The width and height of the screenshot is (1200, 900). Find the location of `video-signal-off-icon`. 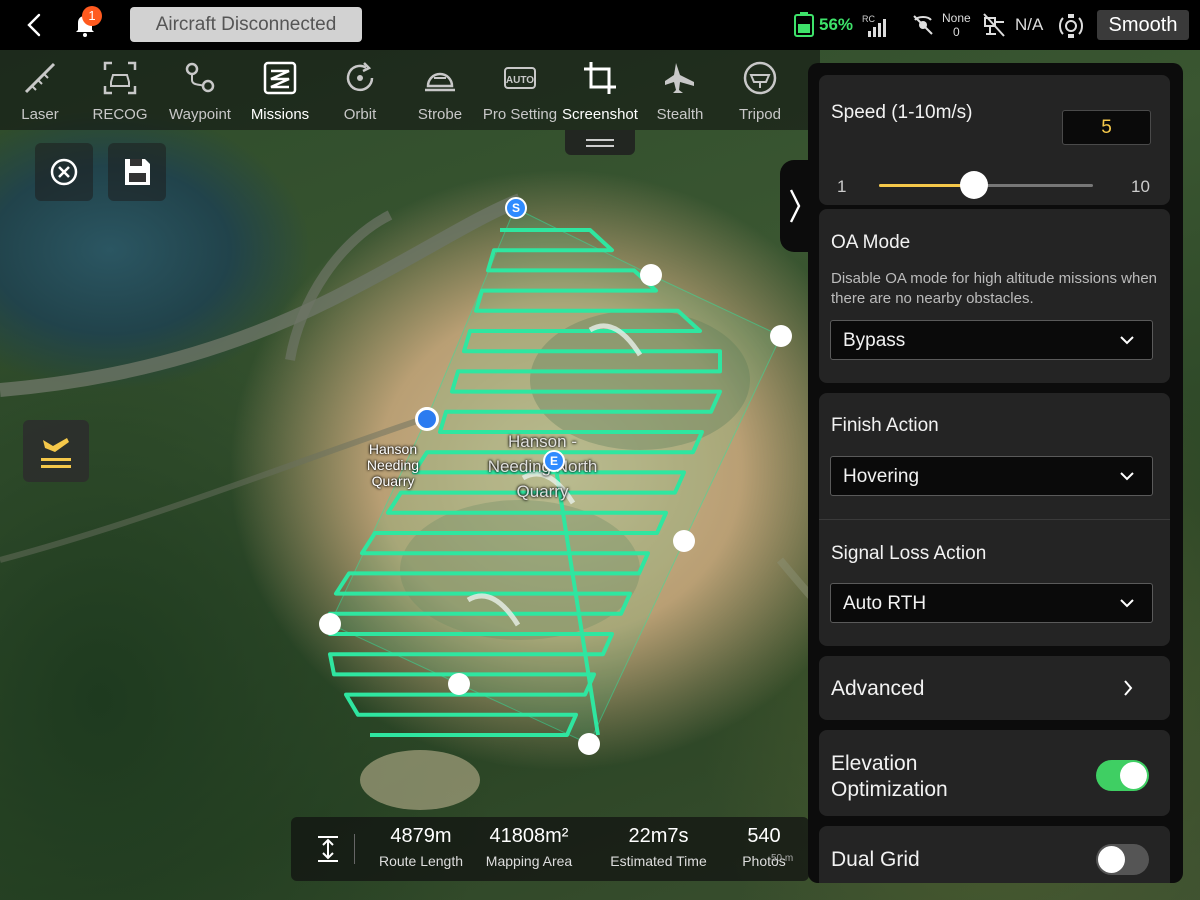

video-signal-off-icon is located at coordinates (923, 25).